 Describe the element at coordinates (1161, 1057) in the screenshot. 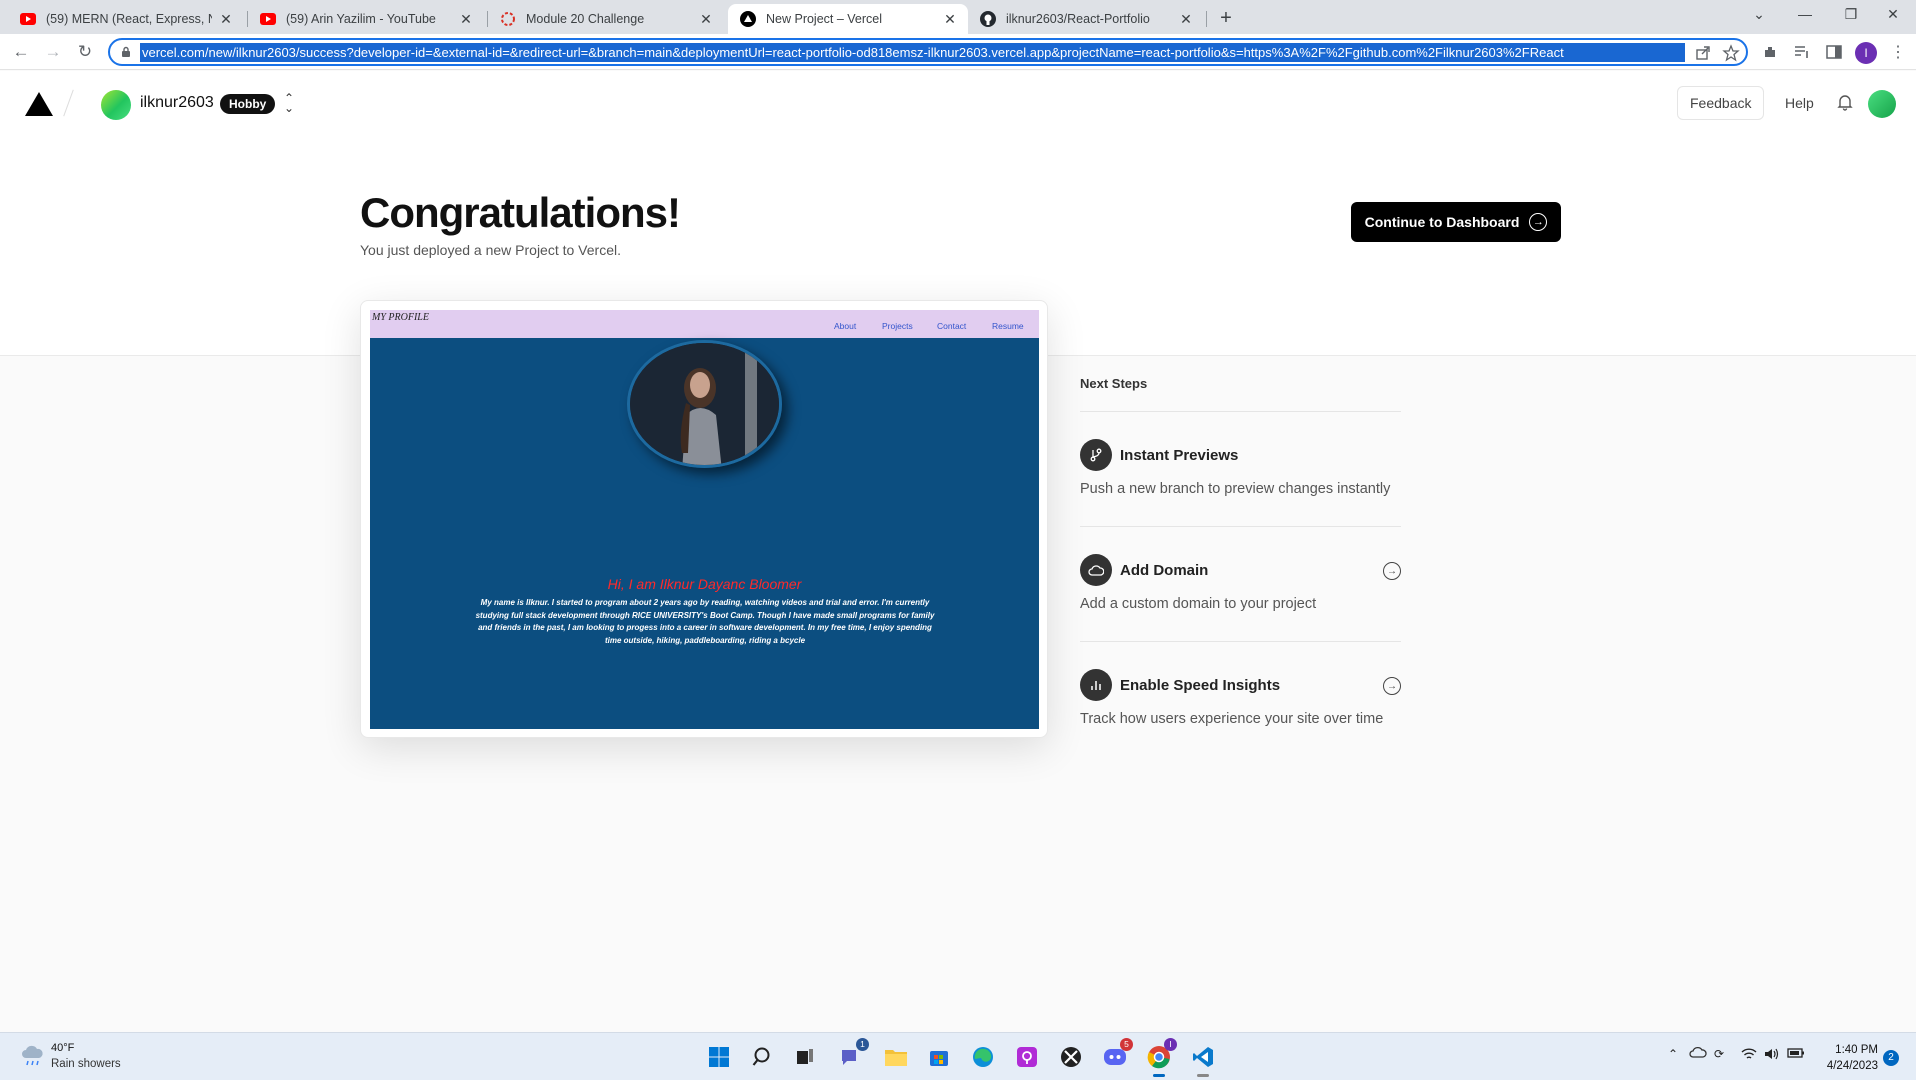

I see `chrome-icon: I` at that location.